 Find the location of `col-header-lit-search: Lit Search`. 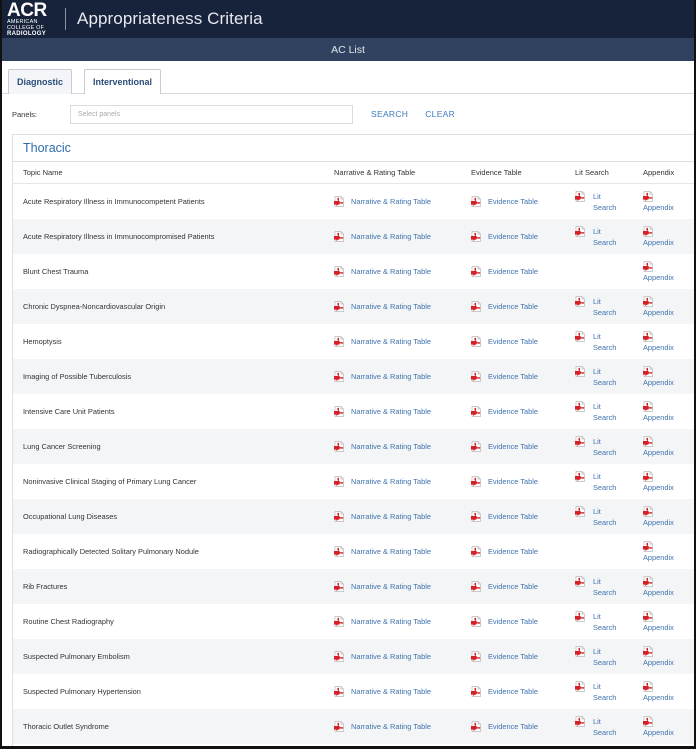

col-header-lit-search: Lit Search is located at coordinates (592, 172).